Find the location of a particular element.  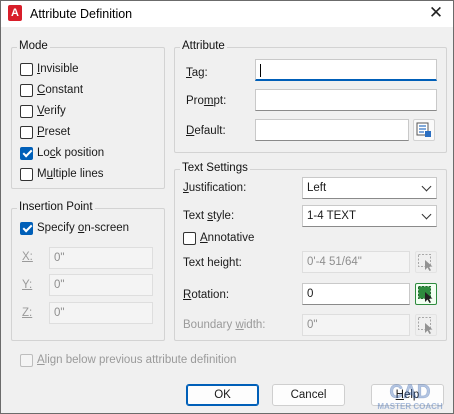

help-button: Help is located at coordinates (407, 395).